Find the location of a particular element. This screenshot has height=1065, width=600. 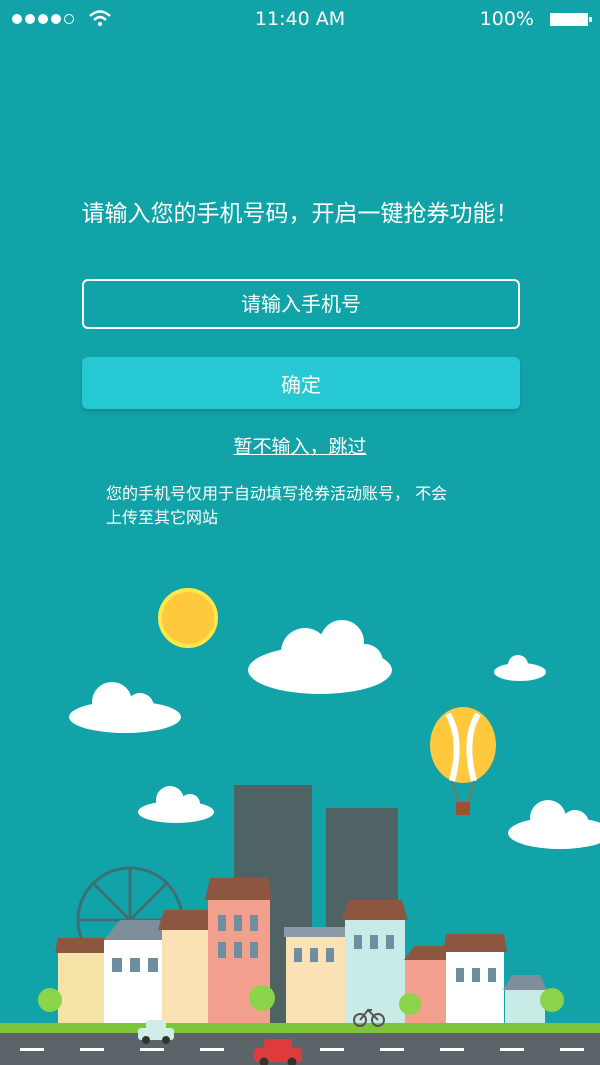

notice-line-2: 上传至其它网站 is located at coordinates (162, 517).